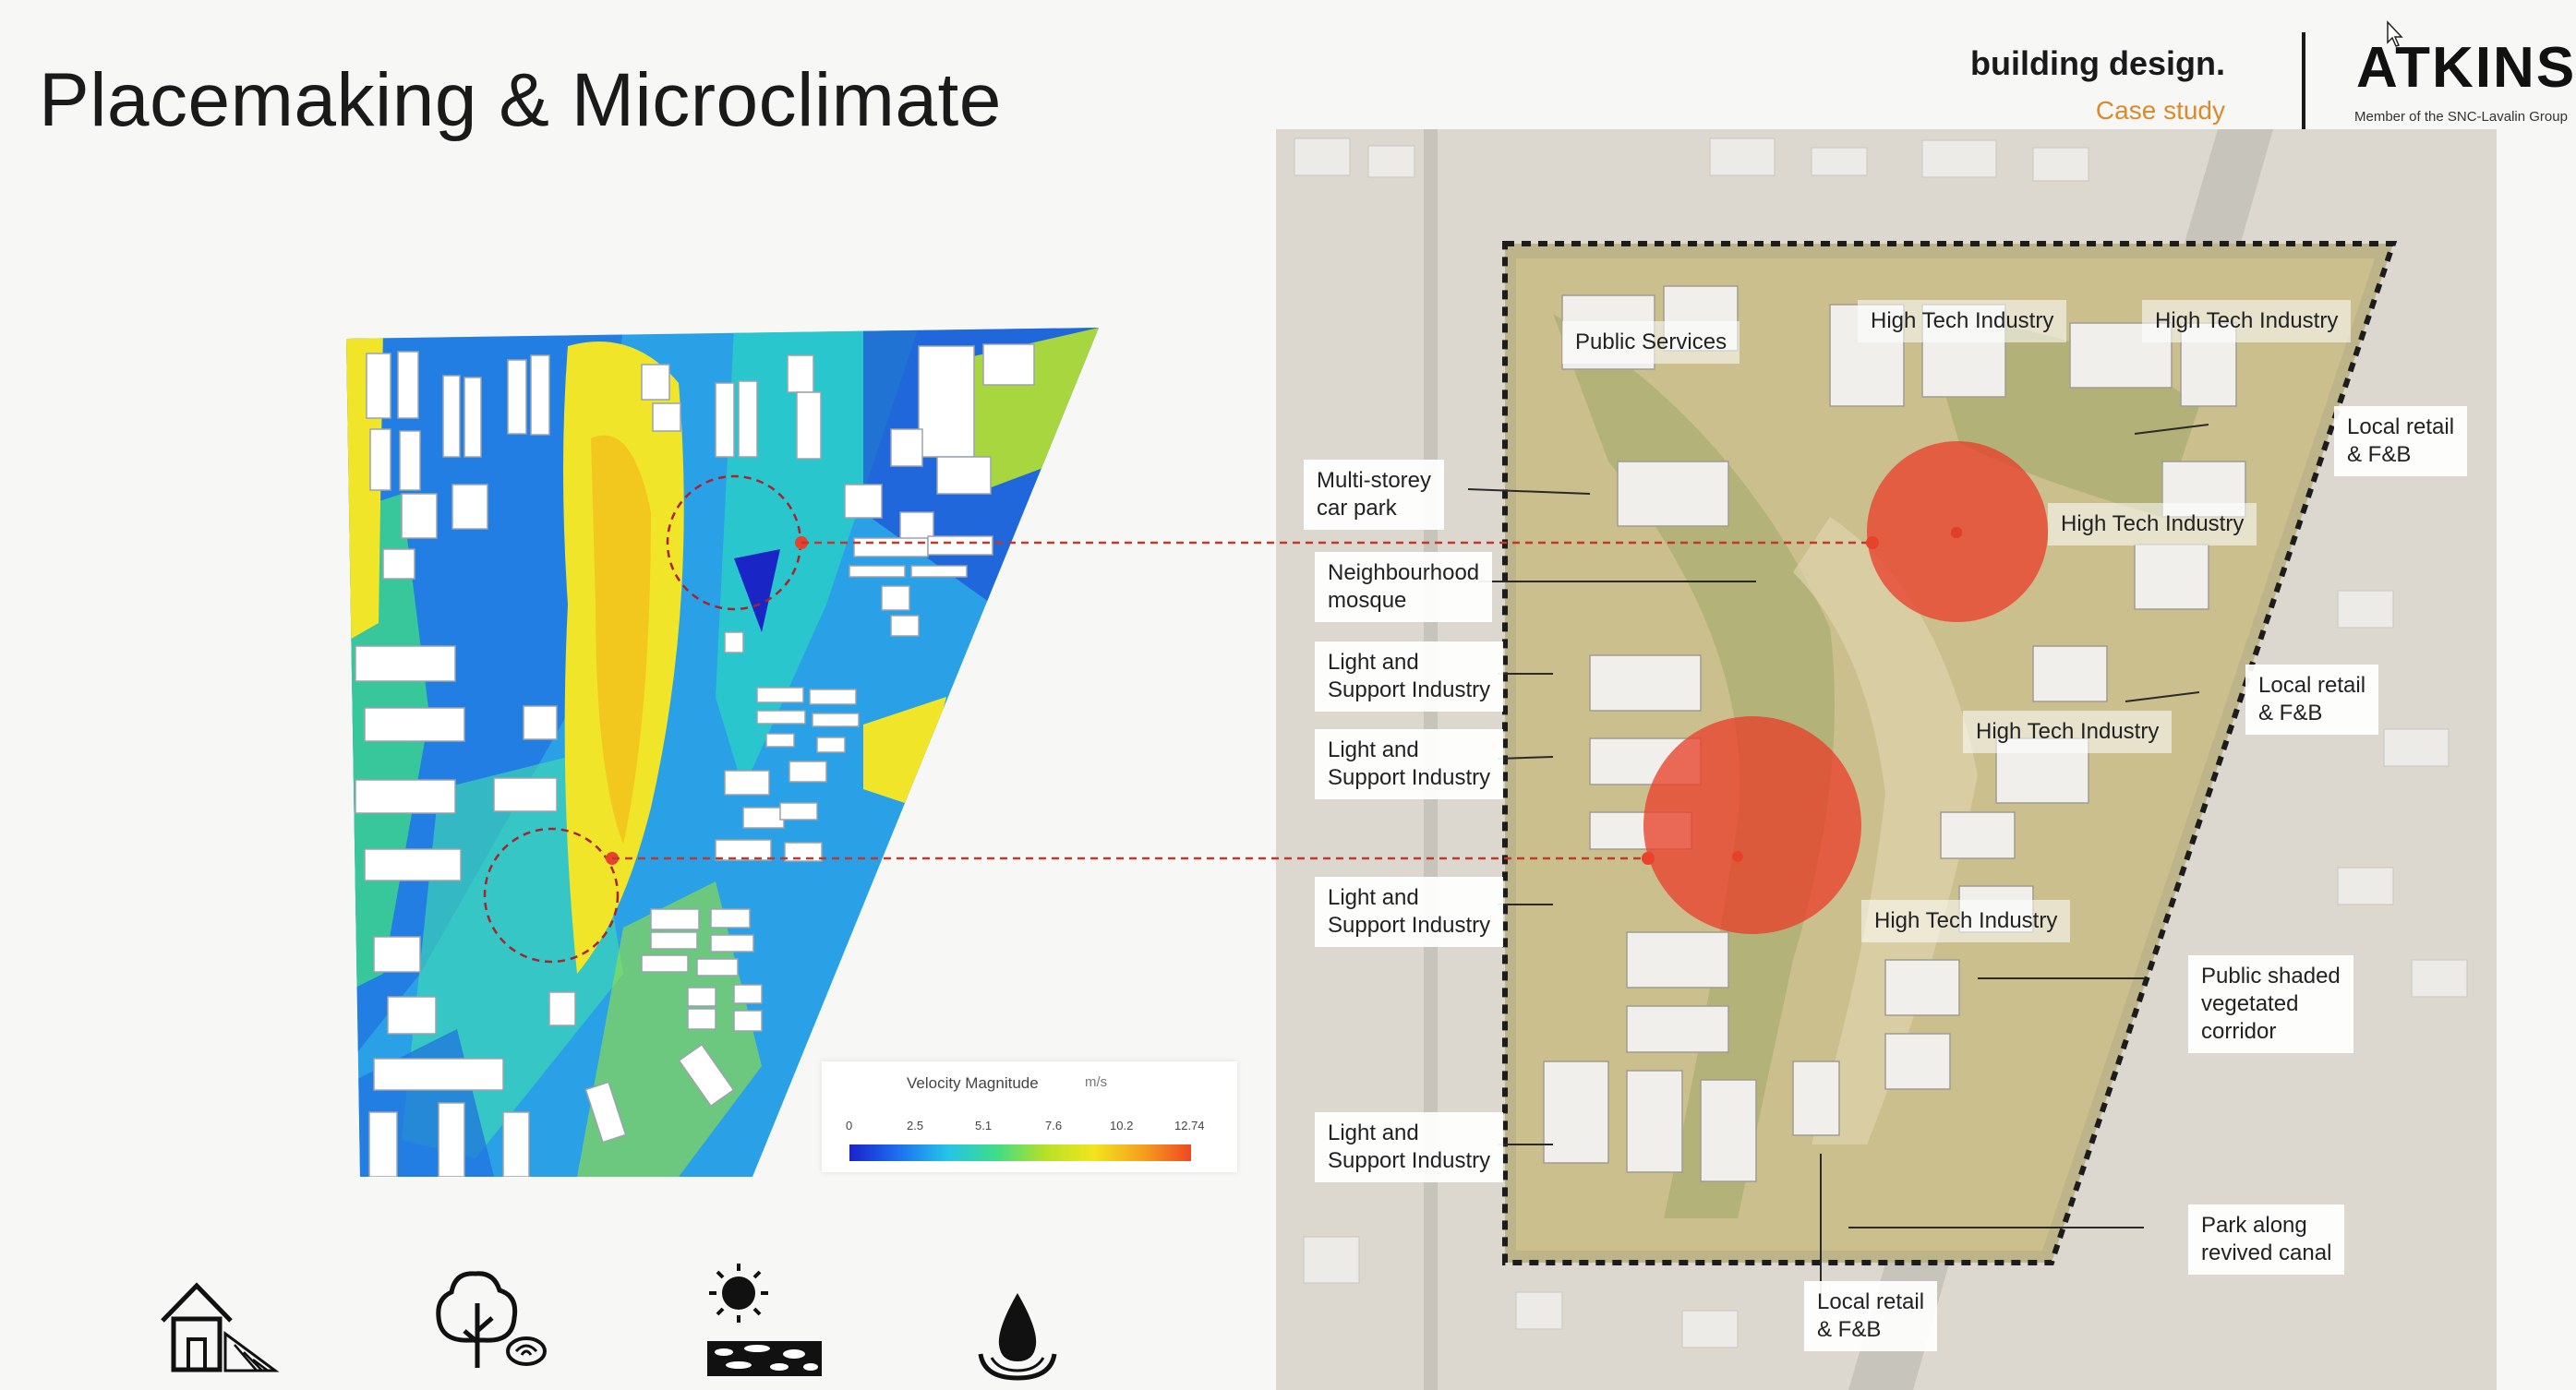  I want to click on legend-tick: 2.5, so click(915, 1126).